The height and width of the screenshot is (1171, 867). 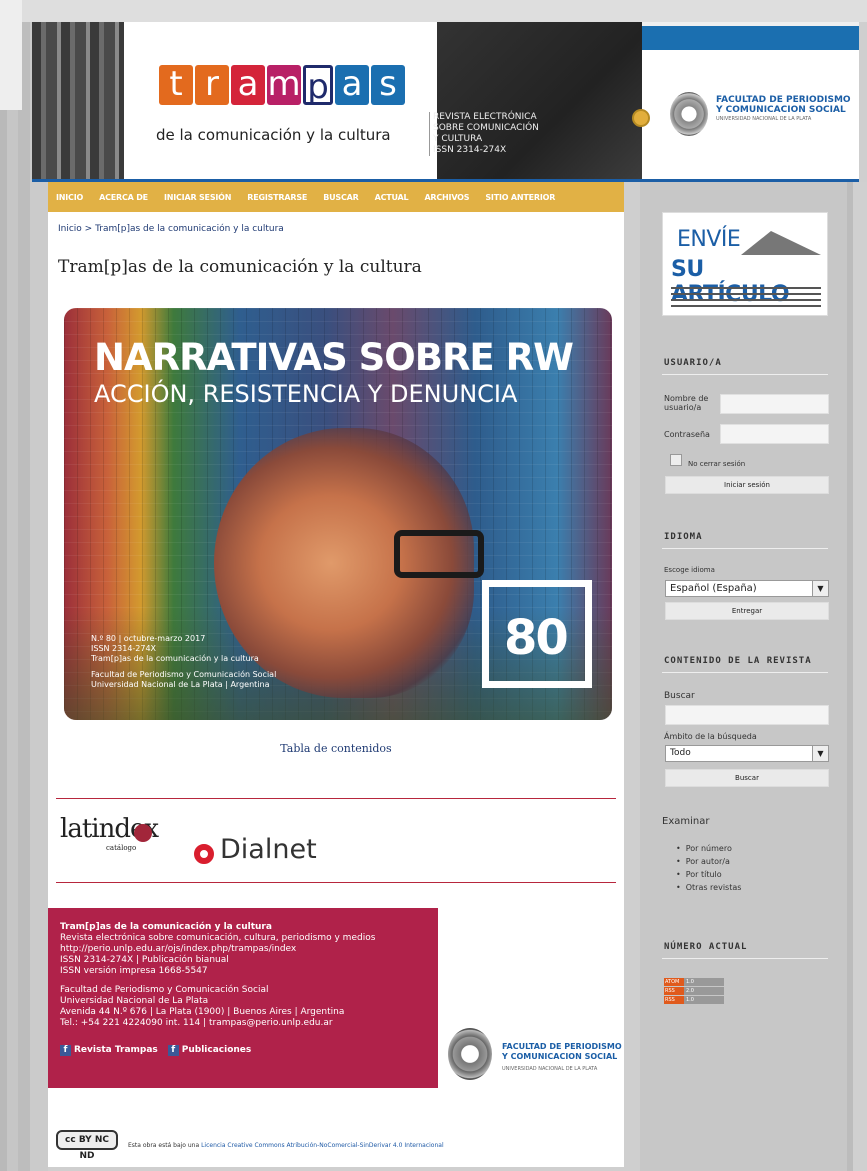 I want to click on logo-letter: s, so click(x=388, y=85).